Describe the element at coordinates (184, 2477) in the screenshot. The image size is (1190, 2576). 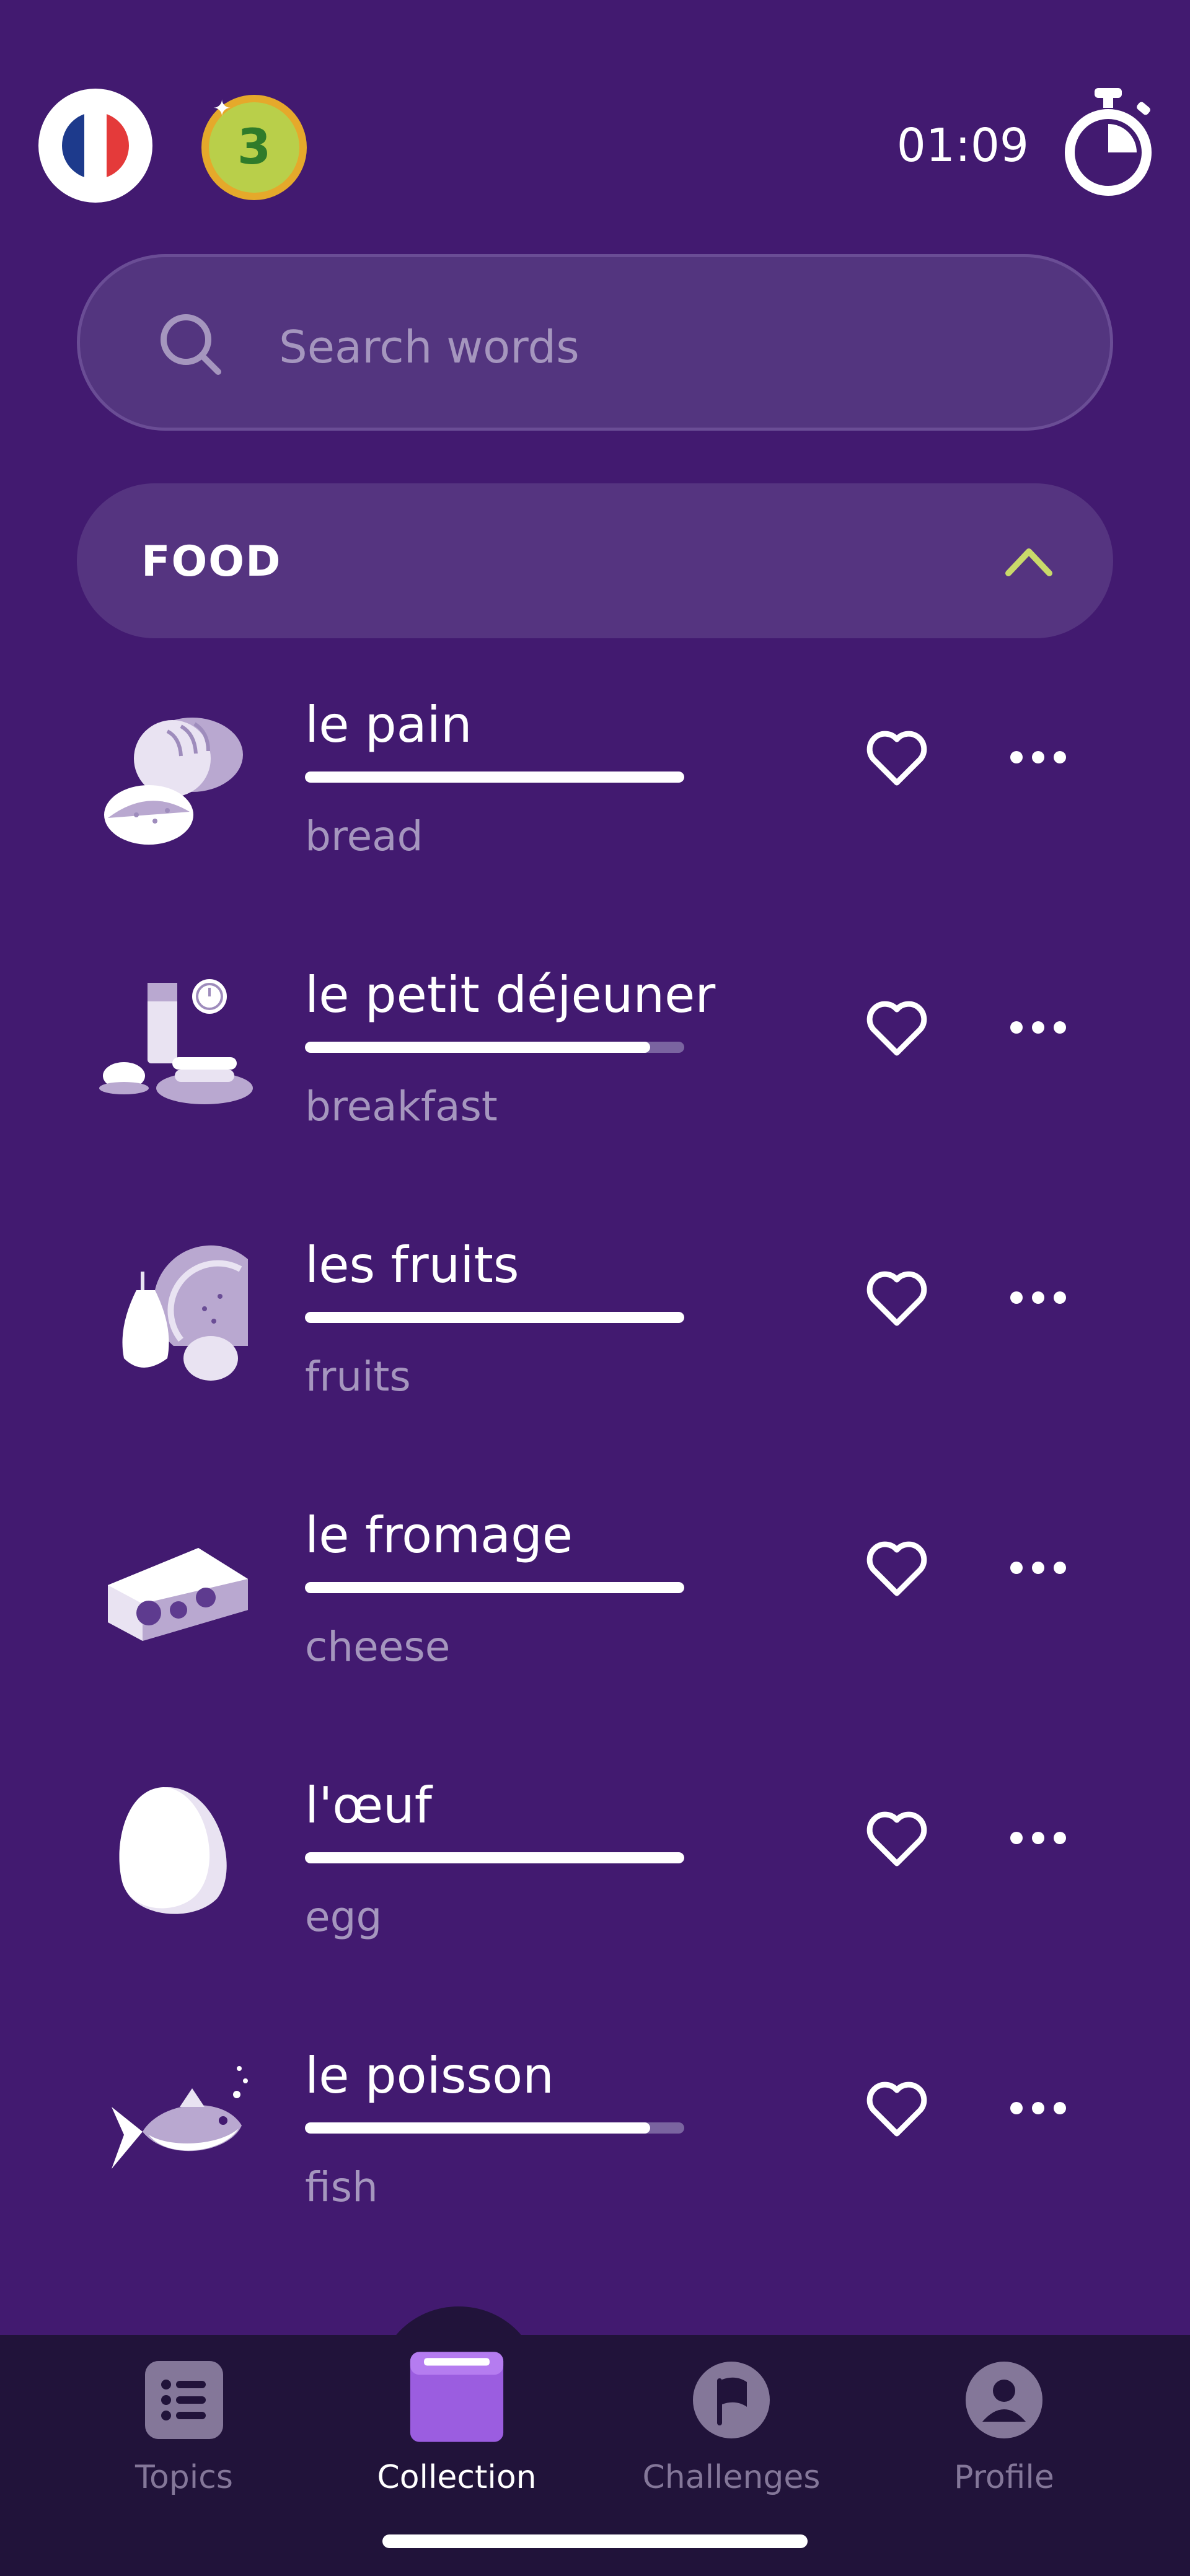
I see `nav-label: Topics` at that location.